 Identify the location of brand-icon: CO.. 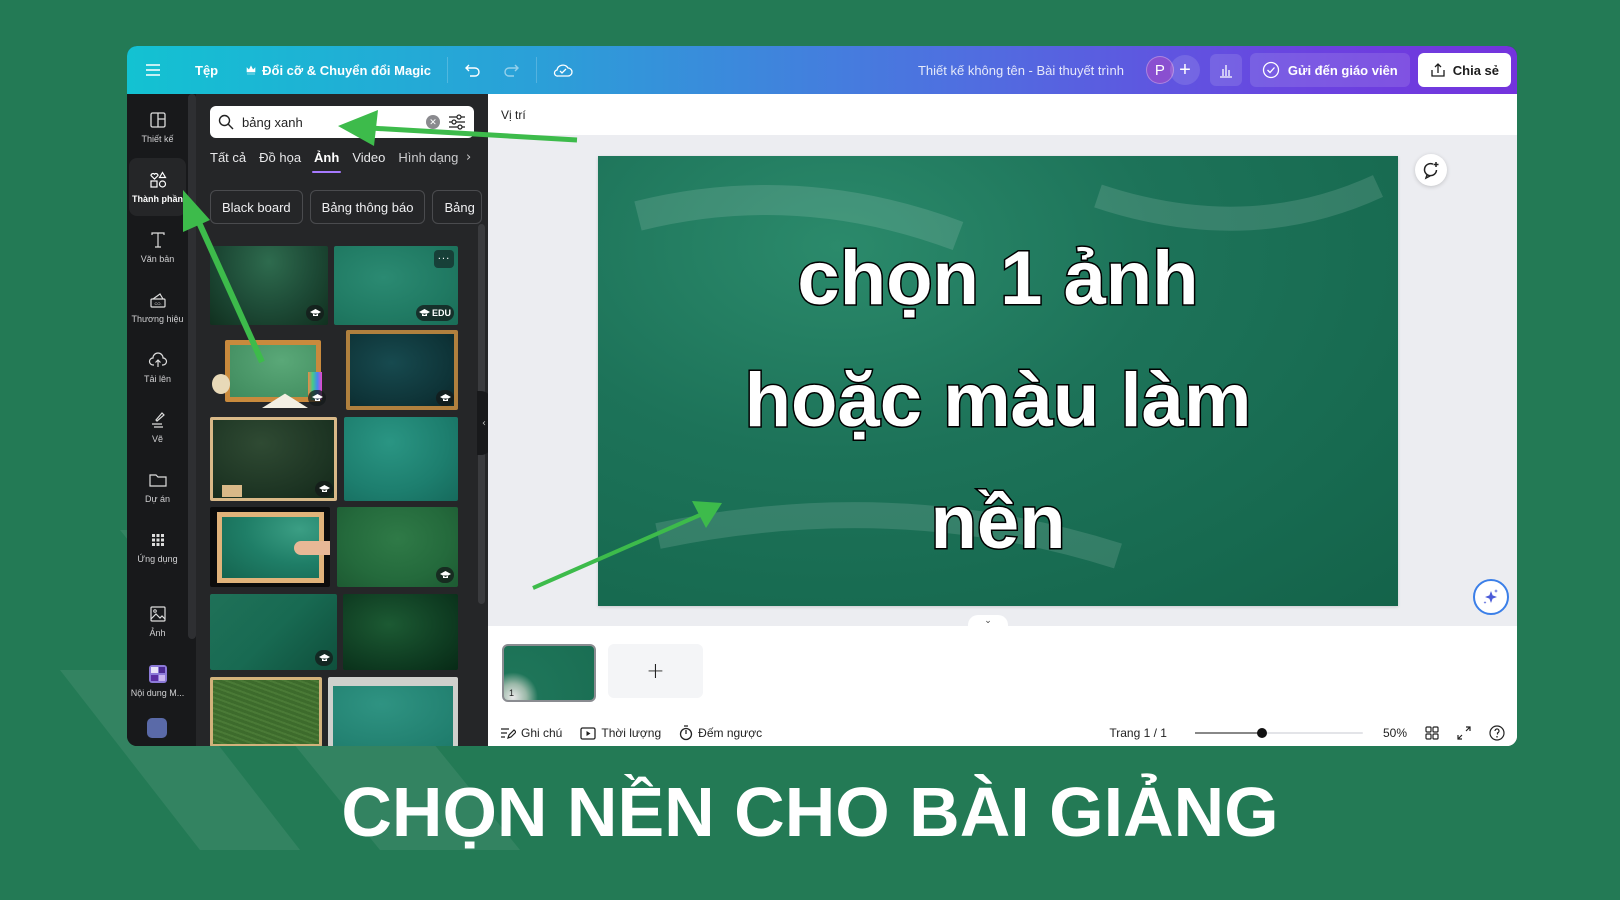
(157, 300).